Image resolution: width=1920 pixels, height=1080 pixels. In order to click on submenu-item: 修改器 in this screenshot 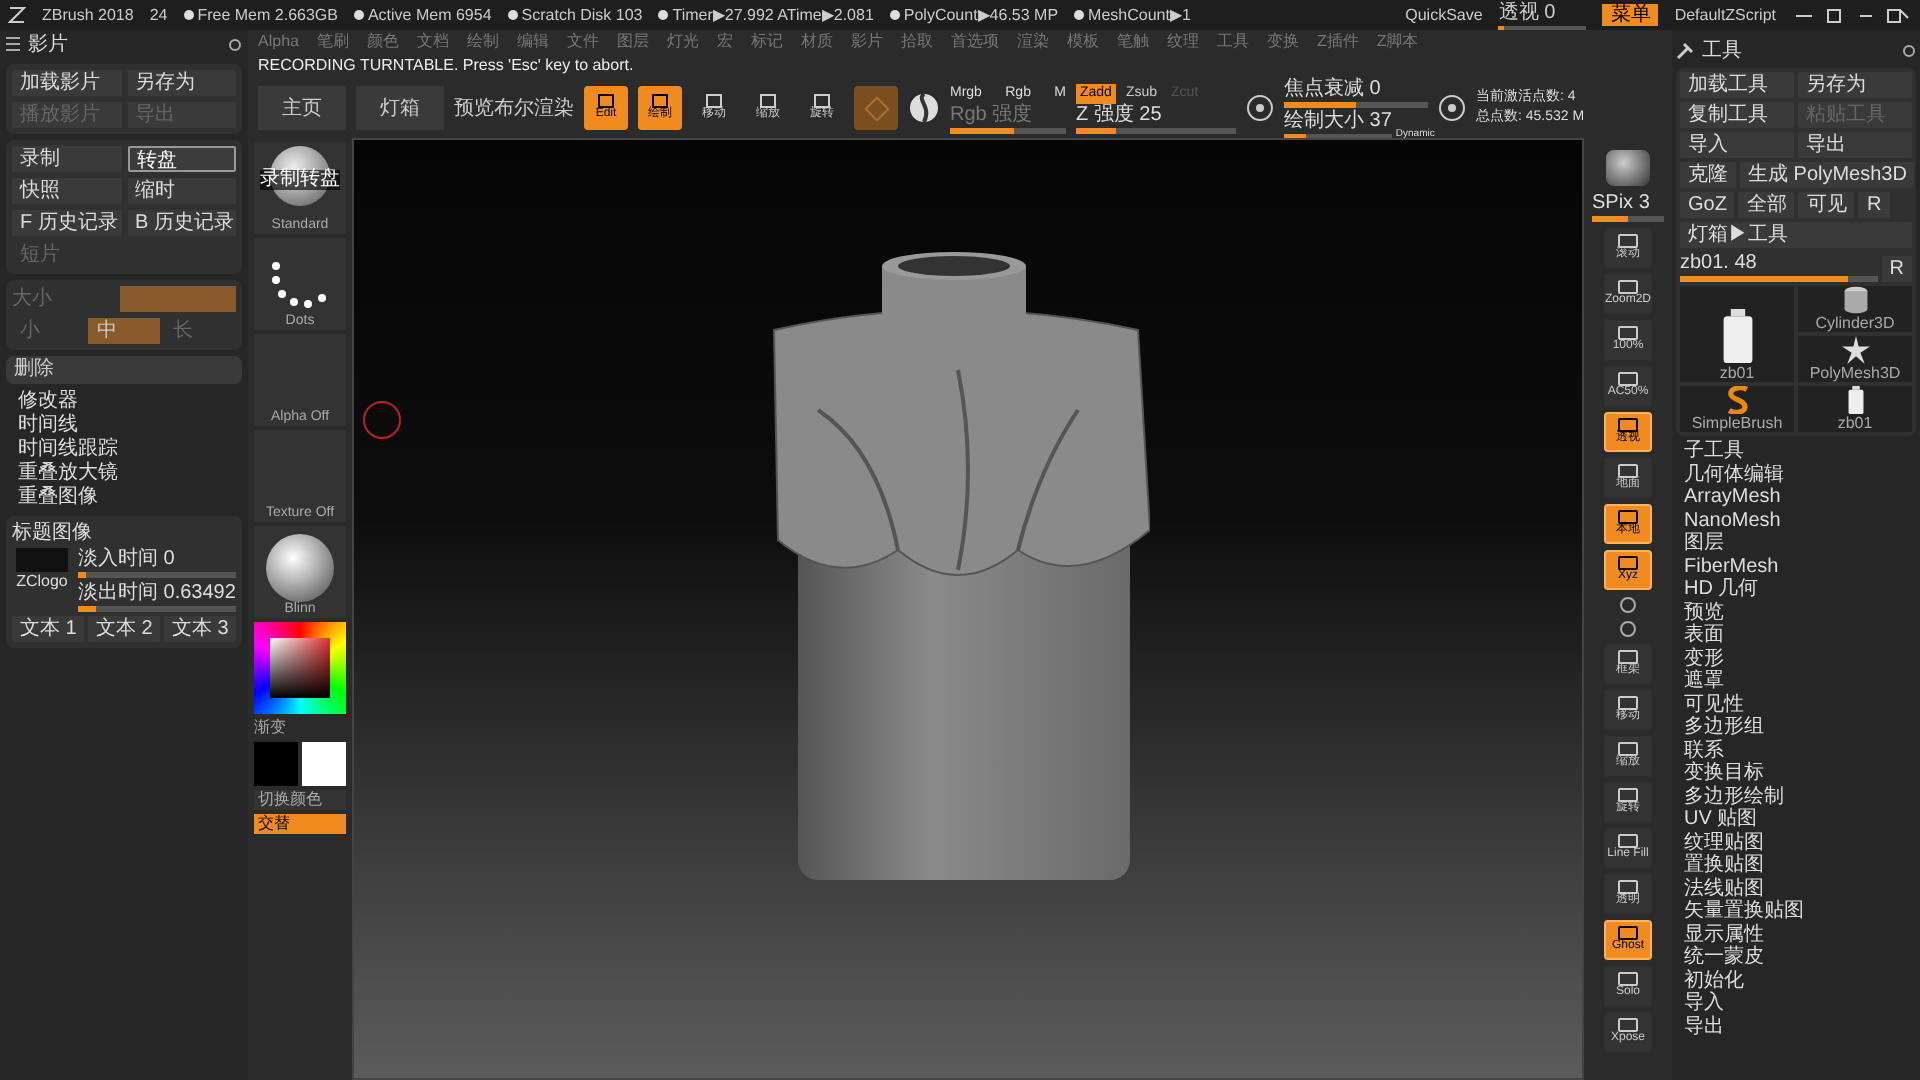, I will do `click(130, 402)`.